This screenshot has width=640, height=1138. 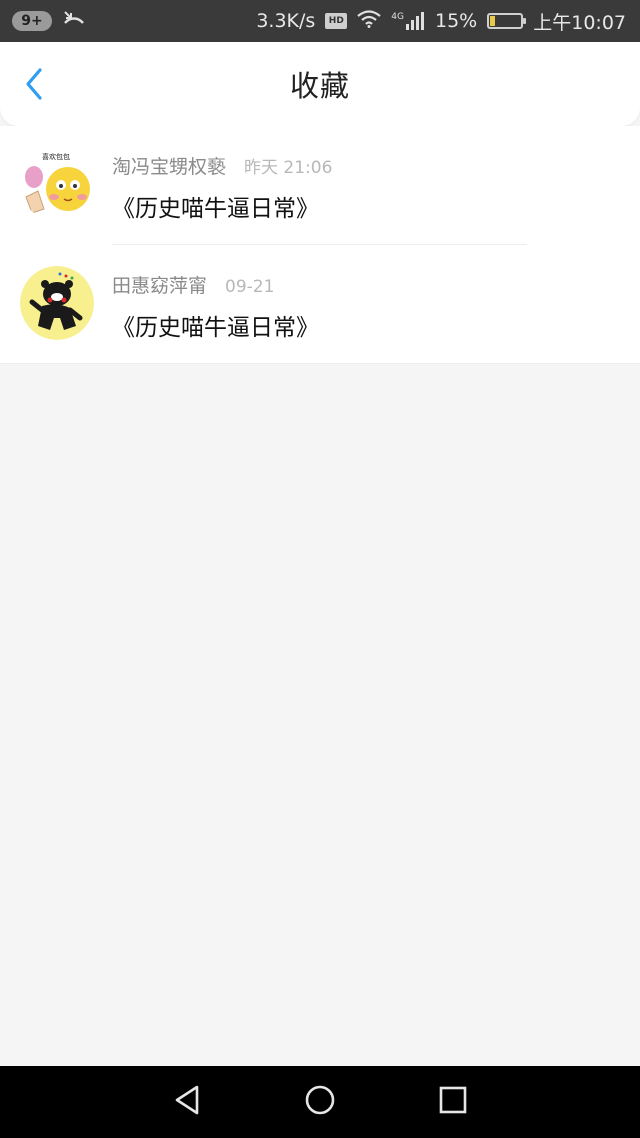 What do you see at coordinates (492, 21) in the screenshot?
I see `battery-fill` at bounding box center [492, 21].